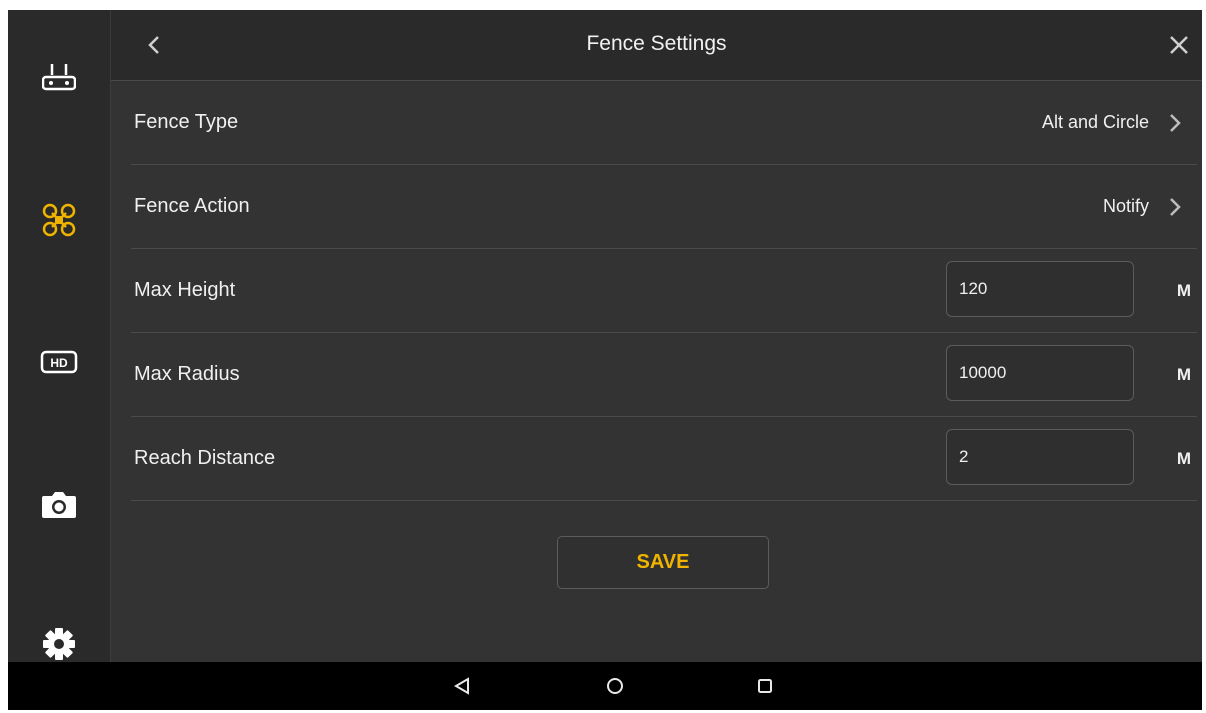 The height and width of the screenshot is (713, 1206). I want to click on nav-recents-icon, so click(765, 686).